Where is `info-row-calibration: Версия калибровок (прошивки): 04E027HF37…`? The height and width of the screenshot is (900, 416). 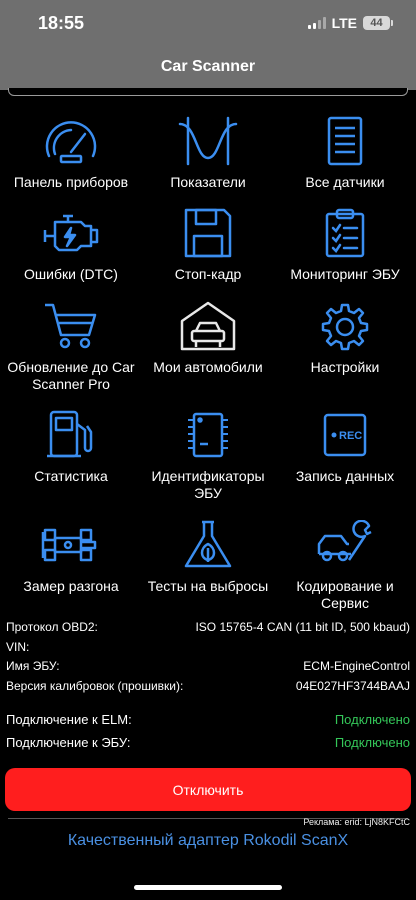
info-row-calibration: Версия калибровок (прошивки): 04E027HF37… is located at coordinates (208, 689).